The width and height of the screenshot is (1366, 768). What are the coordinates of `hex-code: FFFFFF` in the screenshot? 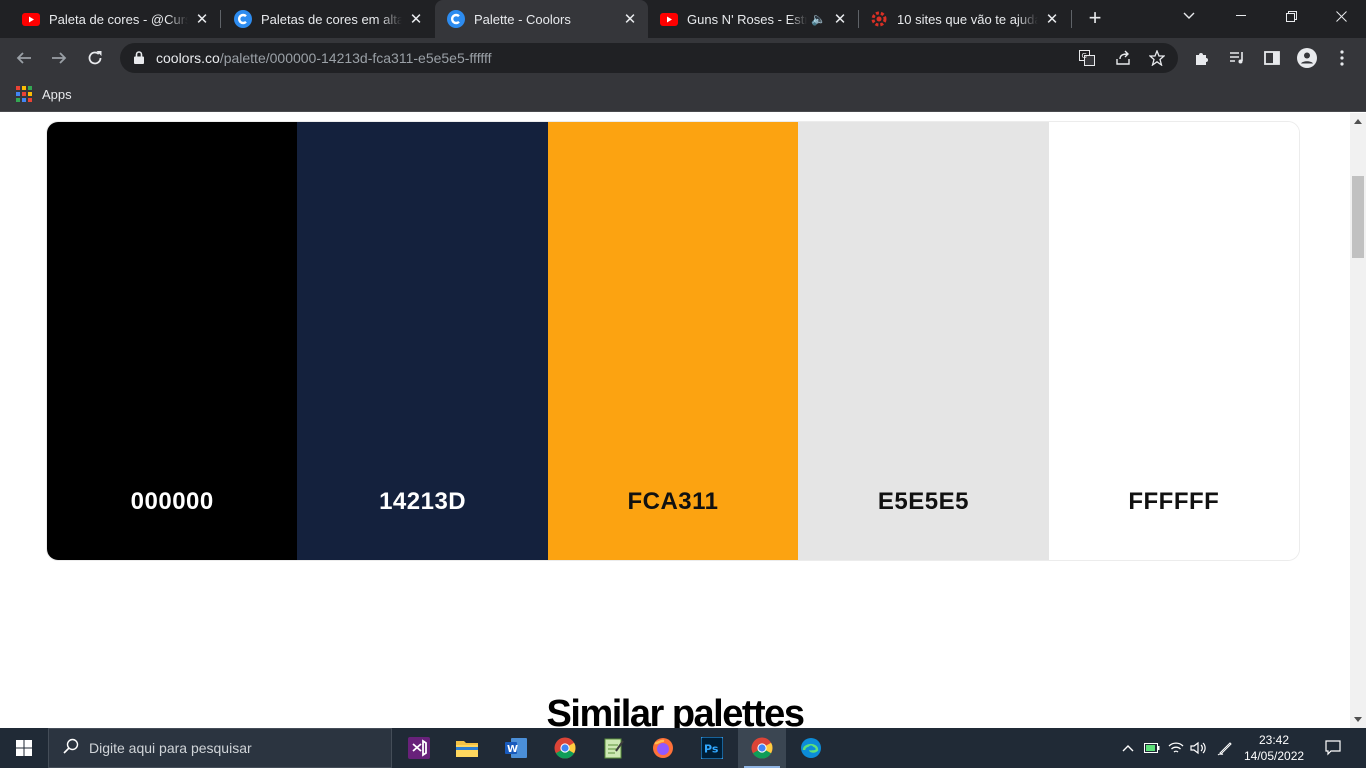 It's located at (1174, 502).